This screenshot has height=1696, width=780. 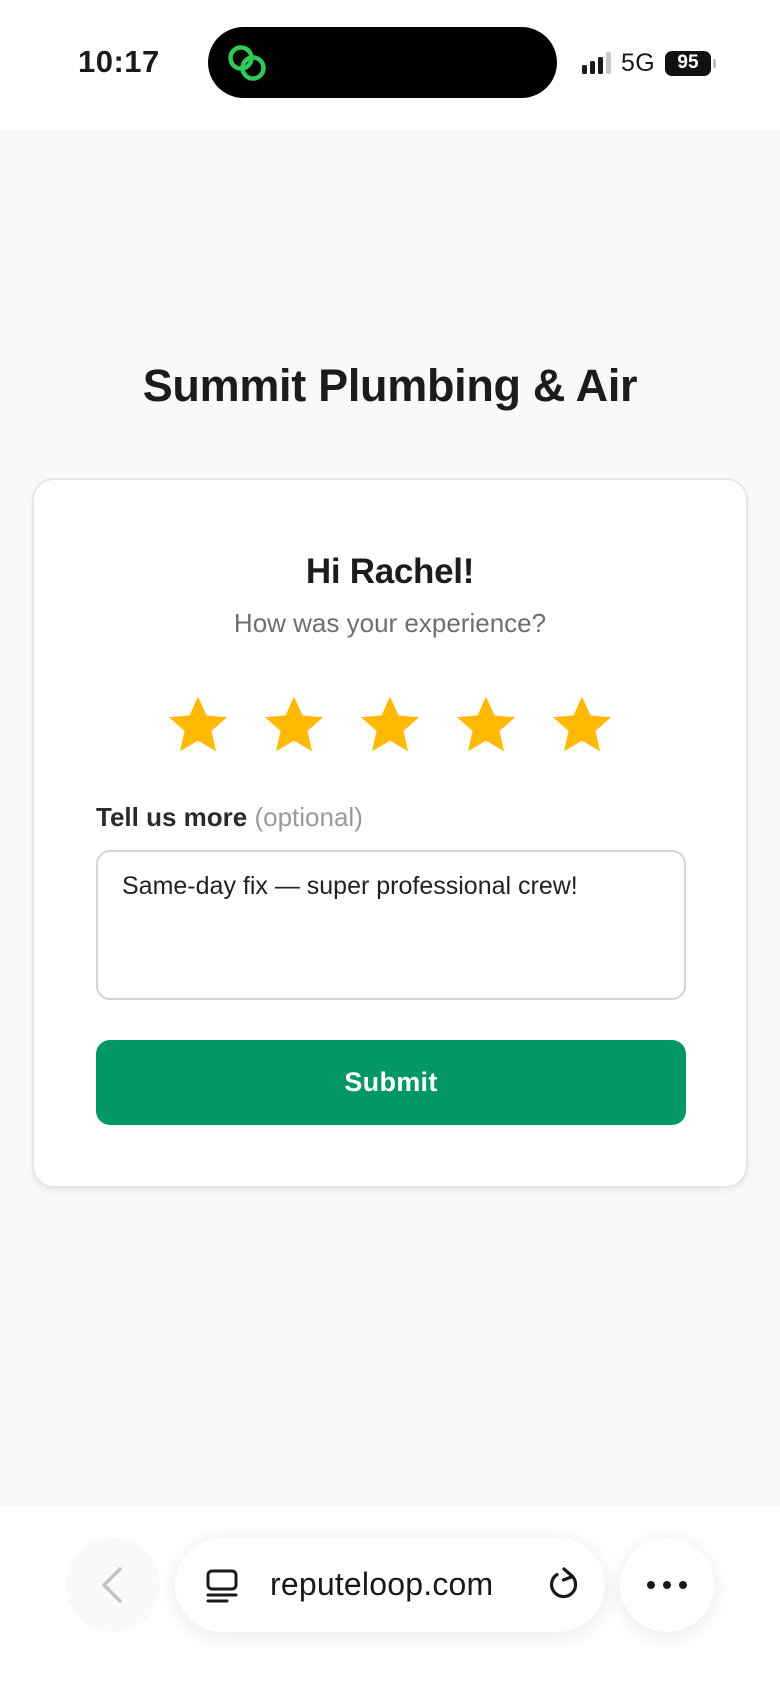 I want to click on feedback-label-text: Tell us more, so click(x=172, y=817).